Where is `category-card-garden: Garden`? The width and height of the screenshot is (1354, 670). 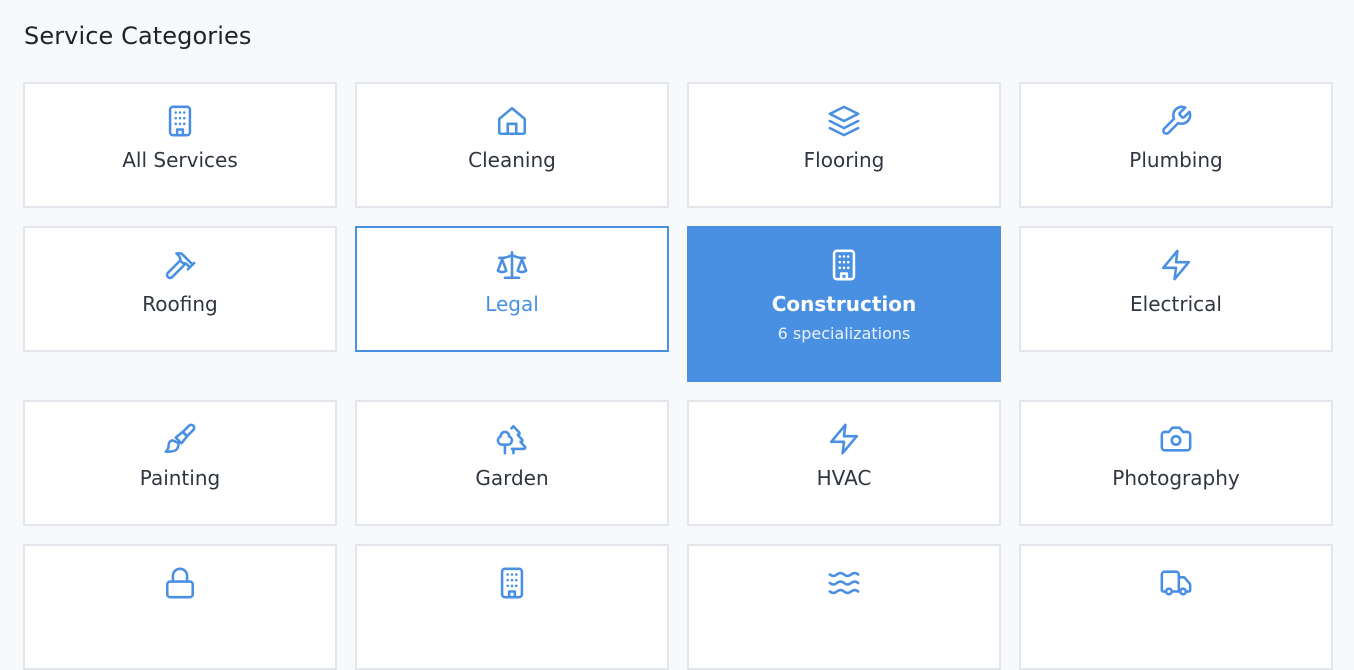
category-card-garden: Garden is located at coordinates (512, 463).